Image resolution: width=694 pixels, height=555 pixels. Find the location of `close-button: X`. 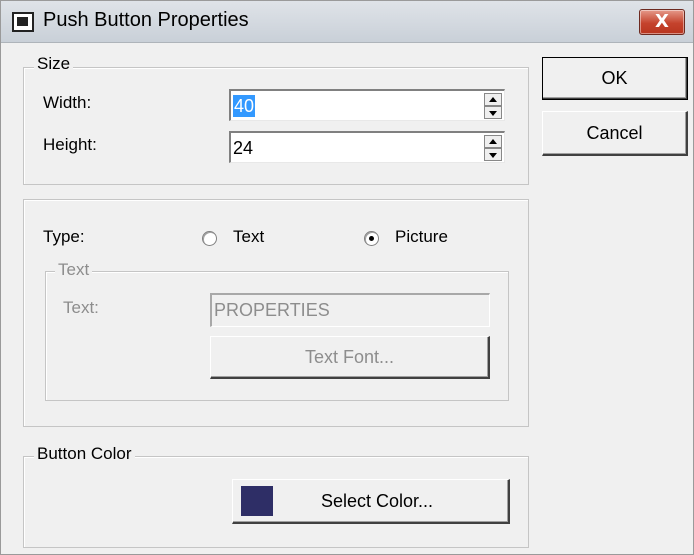

close-button: X is located at coordinates (662, 22).